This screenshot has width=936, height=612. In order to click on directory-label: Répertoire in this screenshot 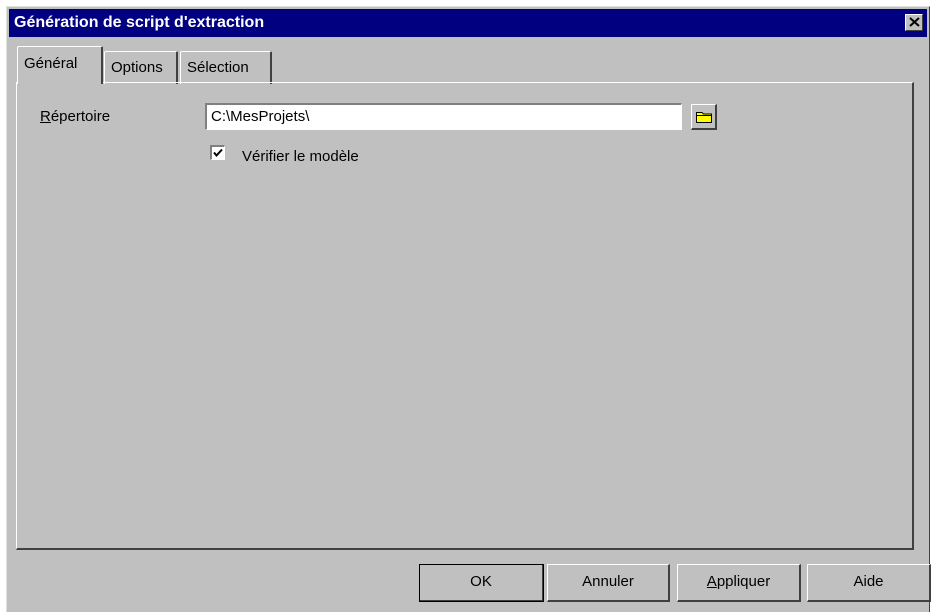, I will do `click(75, 116)`.